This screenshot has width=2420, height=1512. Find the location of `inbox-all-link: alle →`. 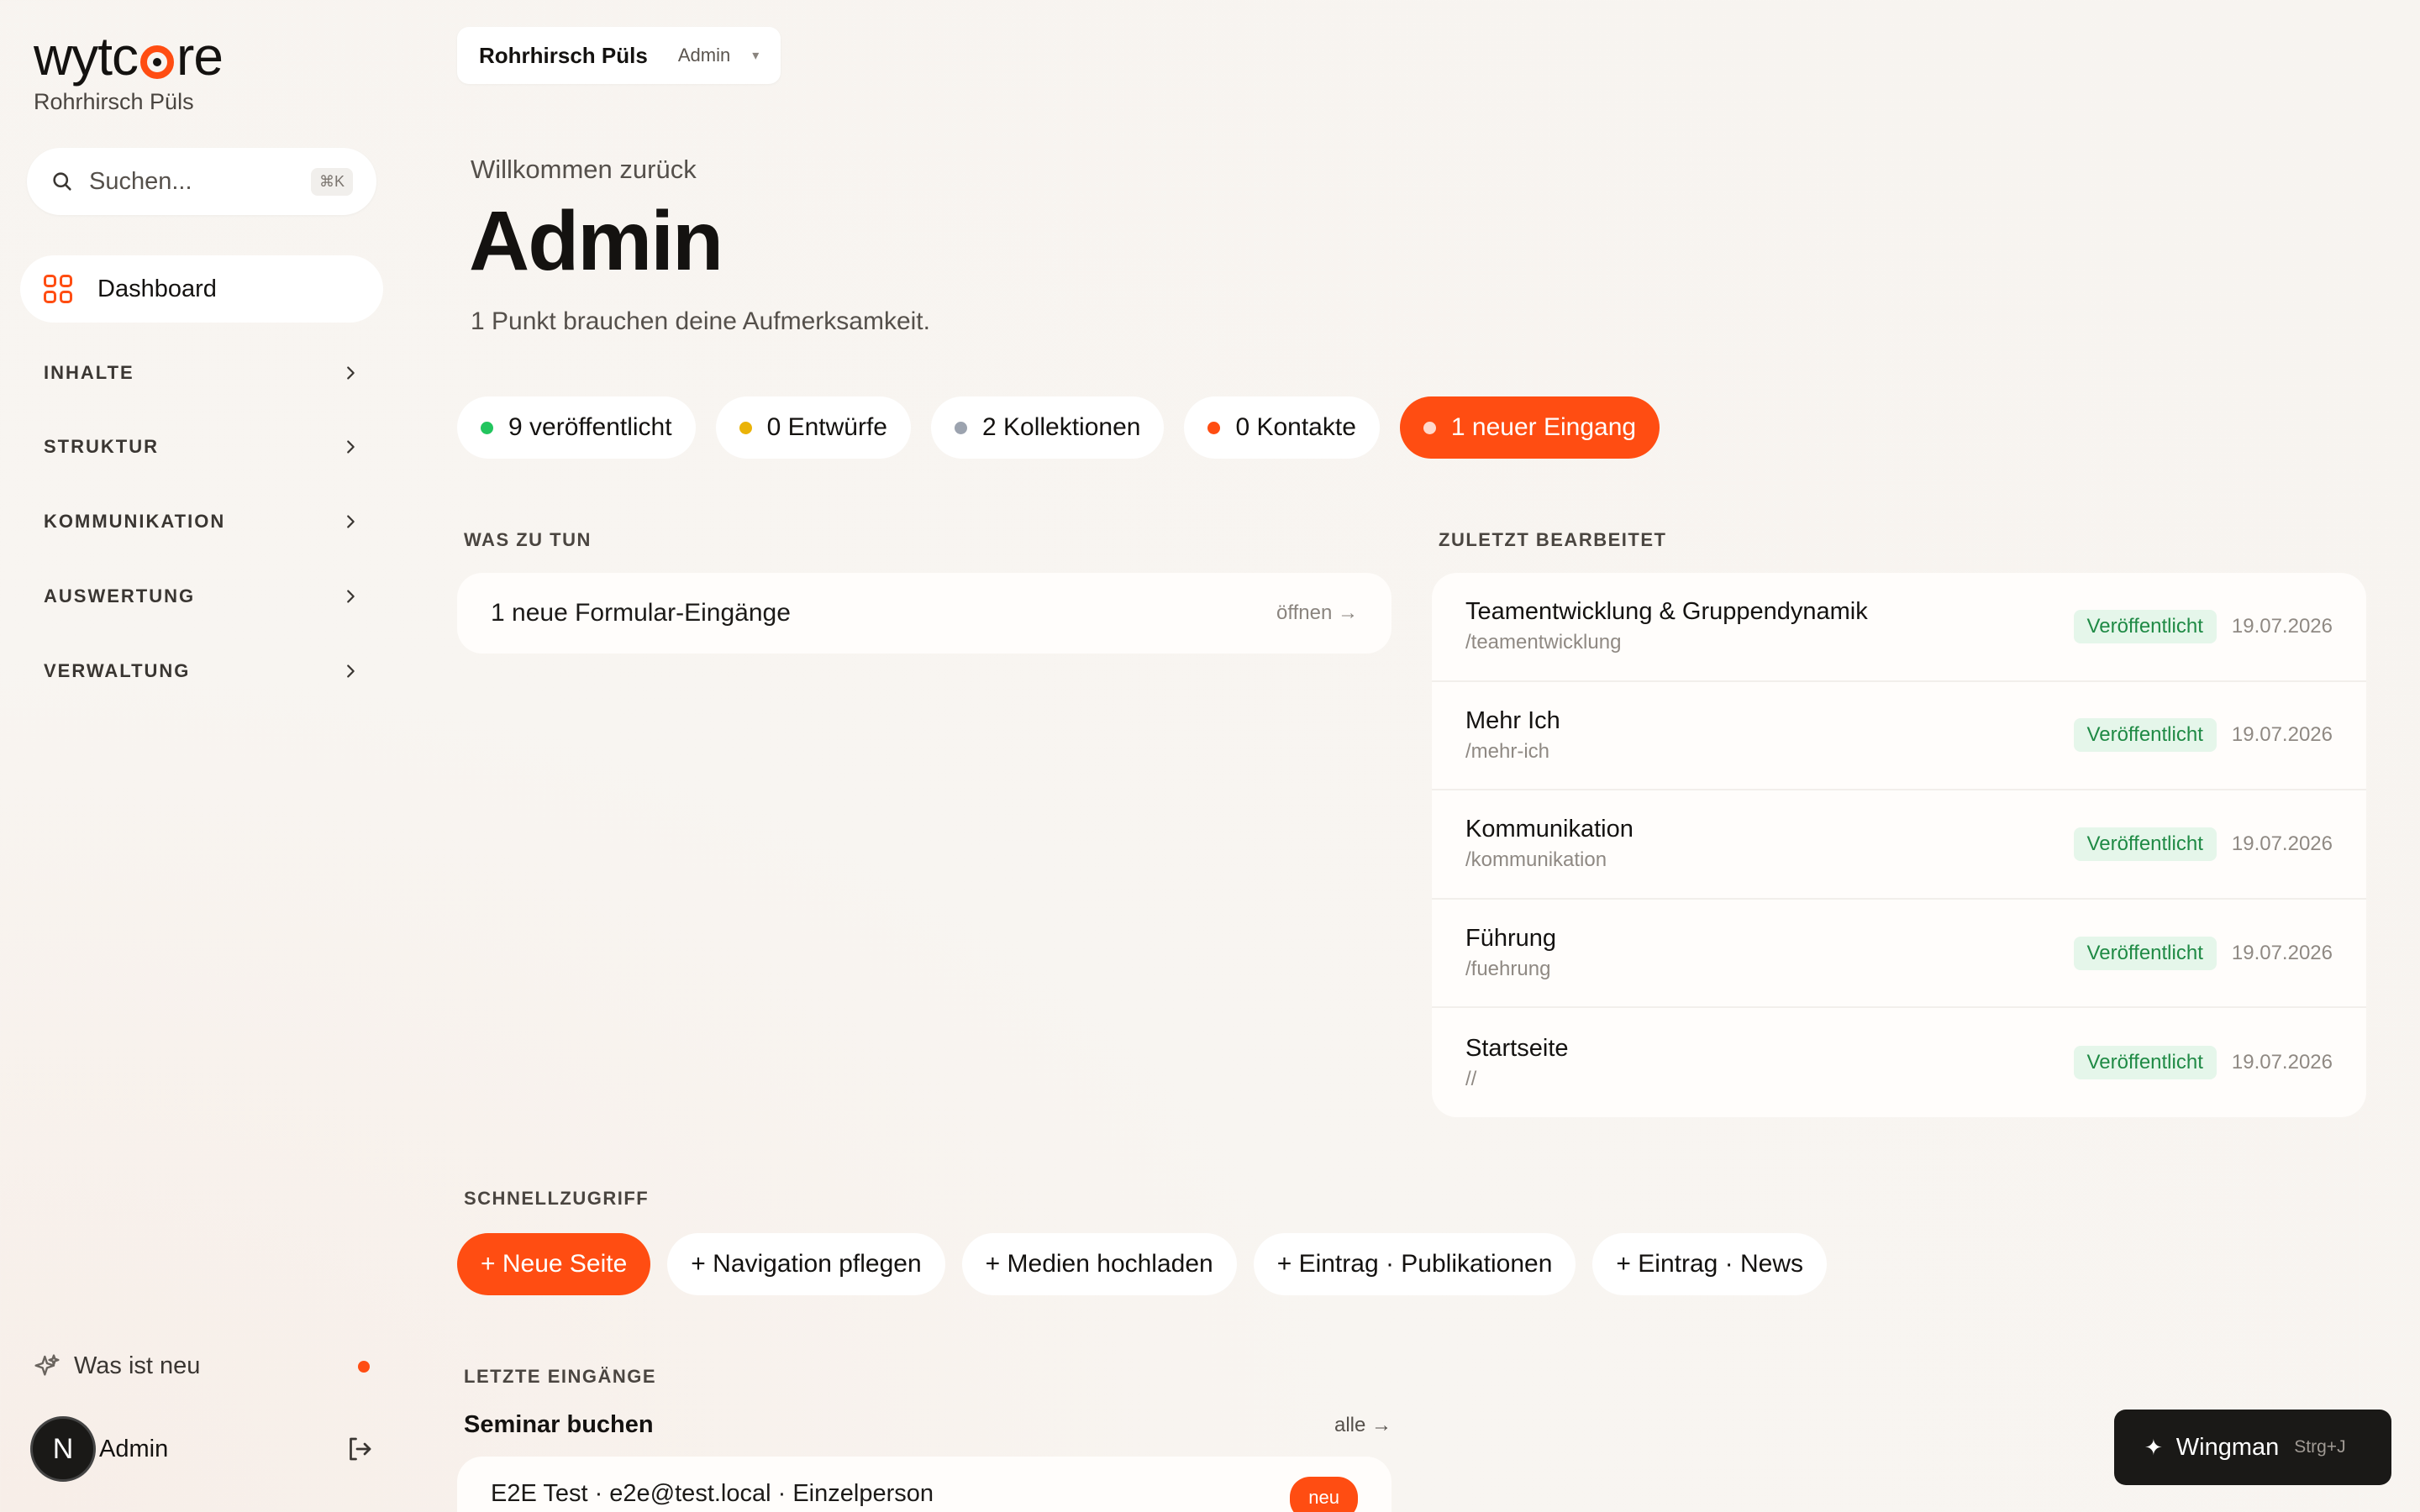

inbox-all-link: alle → is located at coordinates (1363, 1425).